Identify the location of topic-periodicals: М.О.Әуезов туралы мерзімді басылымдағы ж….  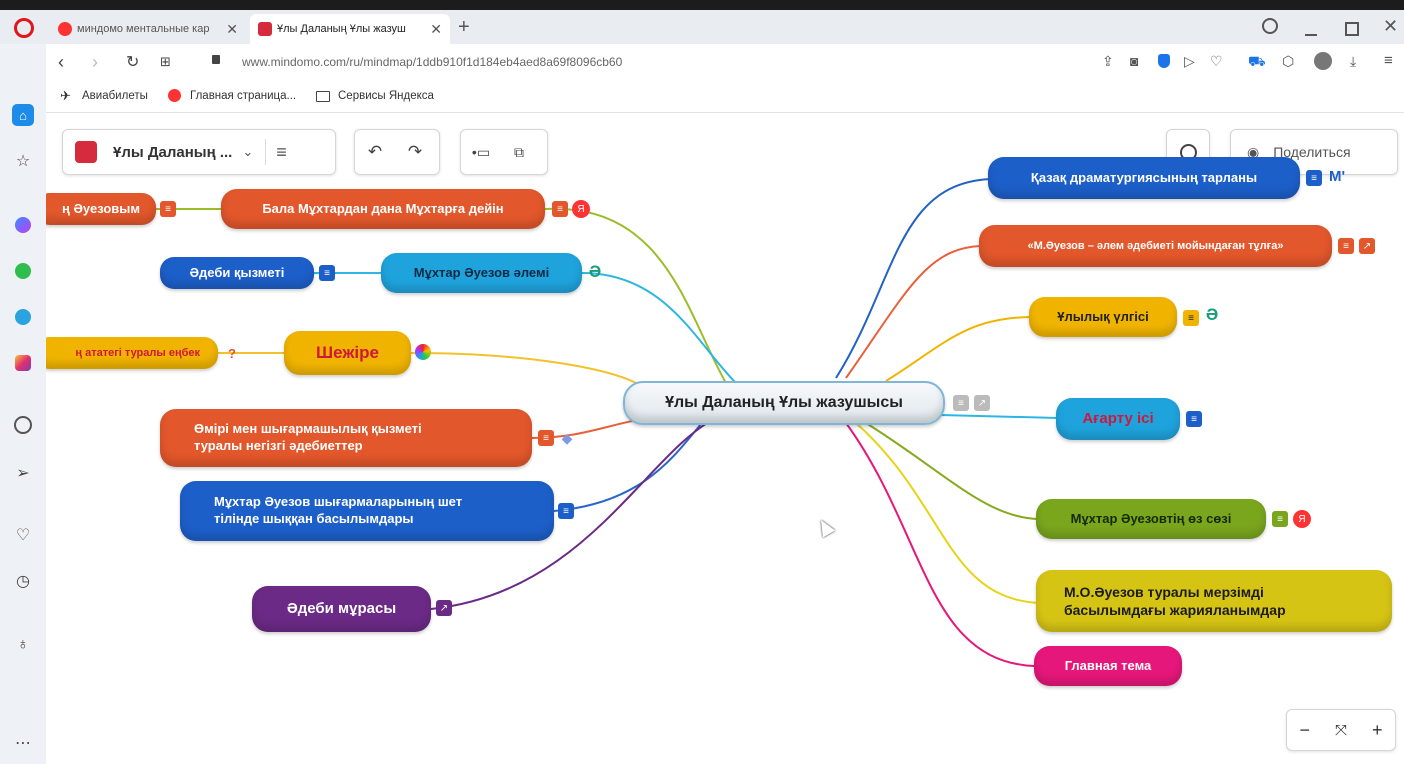
(1214, 601).